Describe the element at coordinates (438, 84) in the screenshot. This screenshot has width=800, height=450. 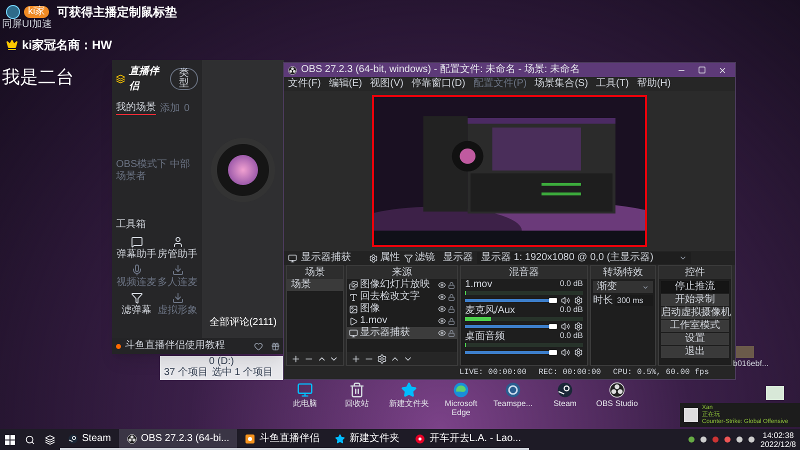
I see `menu-item: 停靠窗口(D)` at that location.